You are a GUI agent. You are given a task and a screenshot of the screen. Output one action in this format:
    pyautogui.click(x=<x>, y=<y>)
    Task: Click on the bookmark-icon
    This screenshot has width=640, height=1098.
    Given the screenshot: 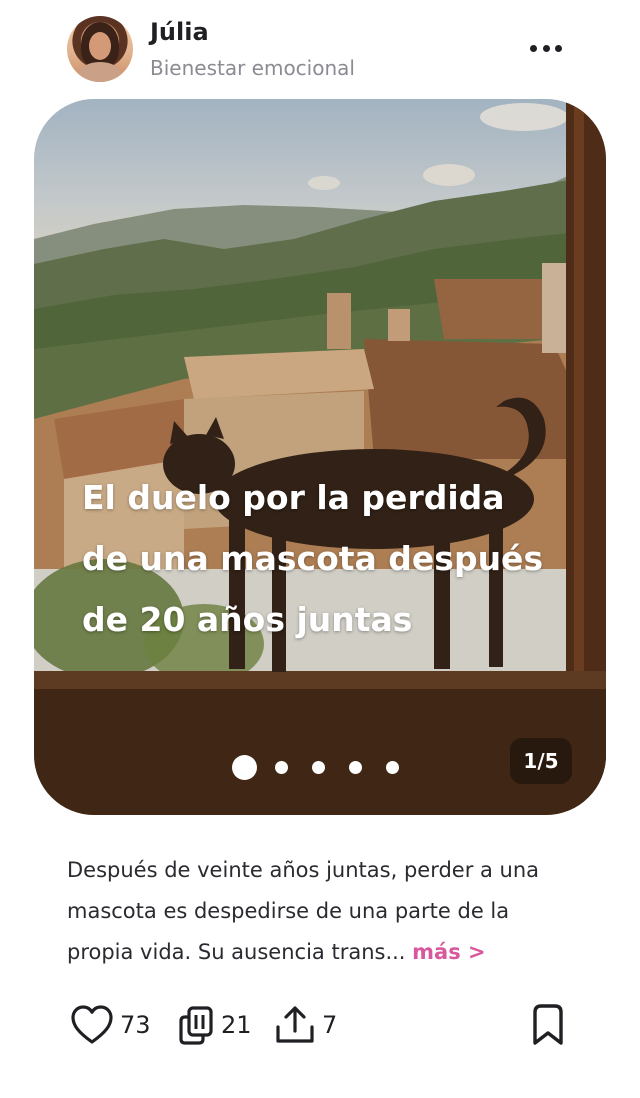 What is the action you would take?
    pyautogui.click(x=548, y=1024)
    